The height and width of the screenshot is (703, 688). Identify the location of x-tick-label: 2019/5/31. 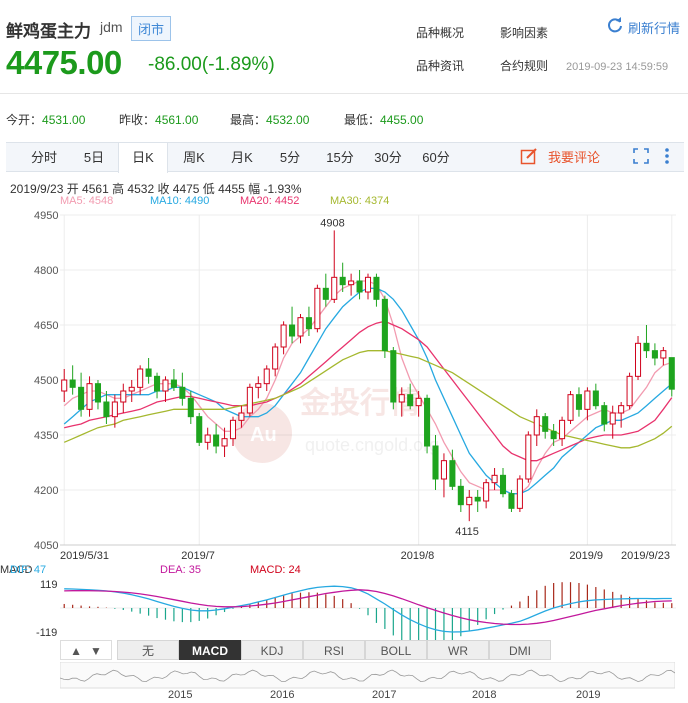
(84, 556).